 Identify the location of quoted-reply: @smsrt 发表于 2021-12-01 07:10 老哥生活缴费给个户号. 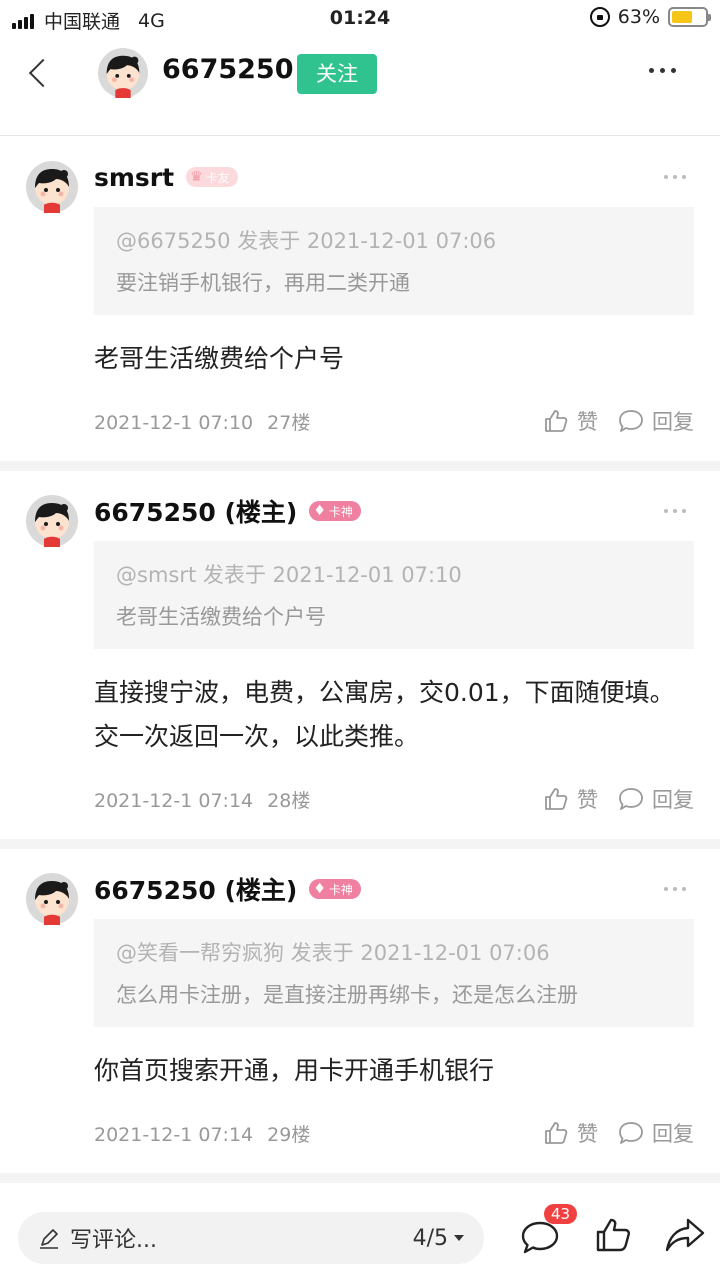
(394, 595).